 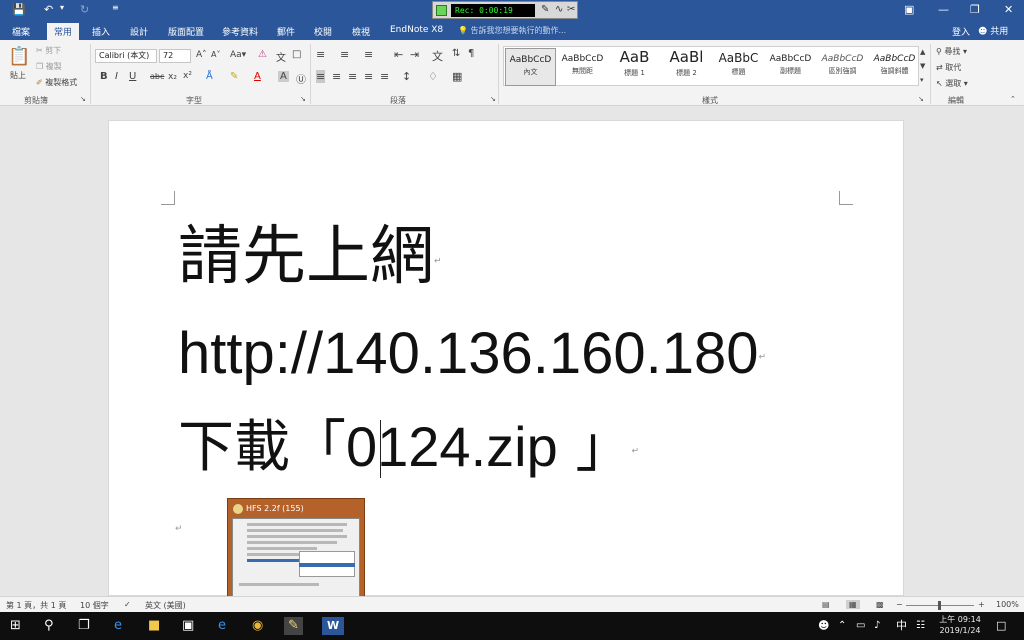 What do you see at coordinates (826, 604) in the screenshot?
I see `read-mode-icon: ▤` at bounding box center [826, 604].